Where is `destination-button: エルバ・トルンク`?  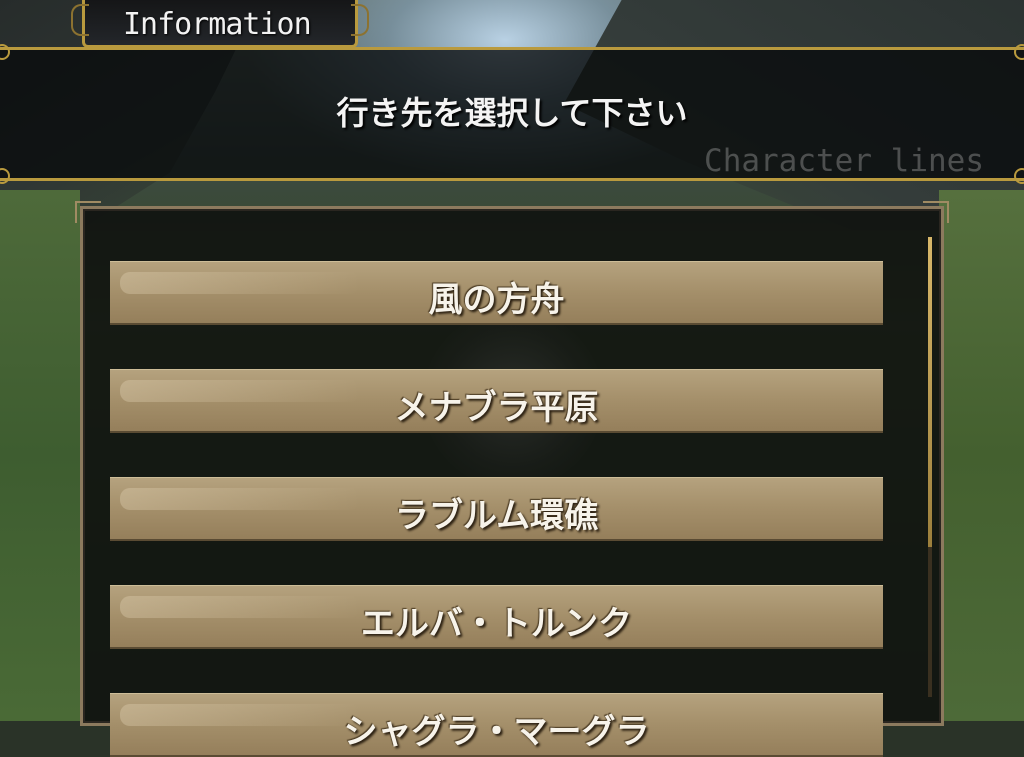
destination-button: エルバ・トルンク is located at coordinates (496, 617).